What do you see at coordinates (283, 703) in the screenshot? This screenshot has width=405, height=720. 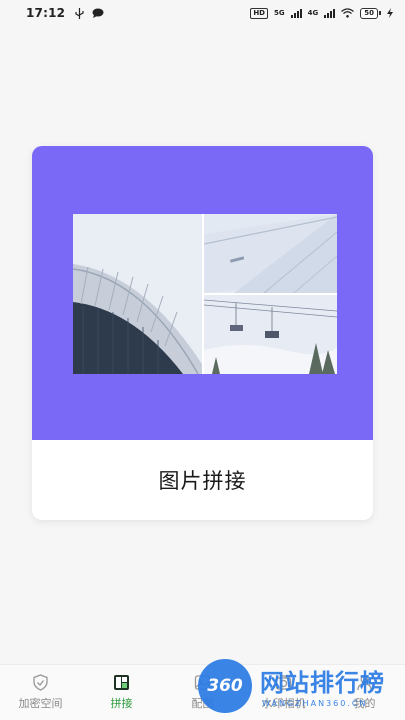 I see `nav-label-watermark-camera: 水印相机` at bounding box center [283, 703].